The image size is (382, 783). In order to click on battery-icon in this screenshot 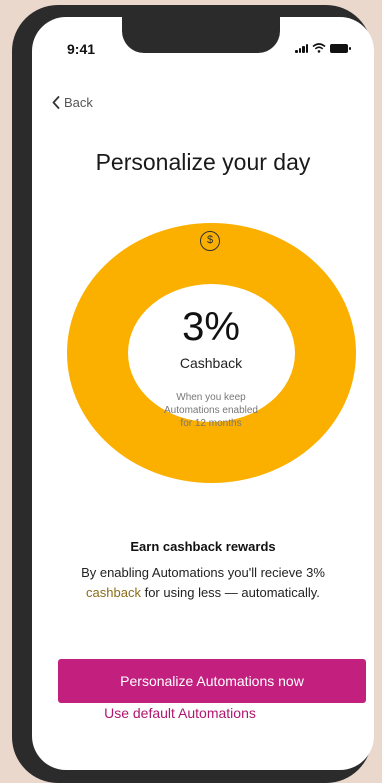, I will do `click(340, 48)`.